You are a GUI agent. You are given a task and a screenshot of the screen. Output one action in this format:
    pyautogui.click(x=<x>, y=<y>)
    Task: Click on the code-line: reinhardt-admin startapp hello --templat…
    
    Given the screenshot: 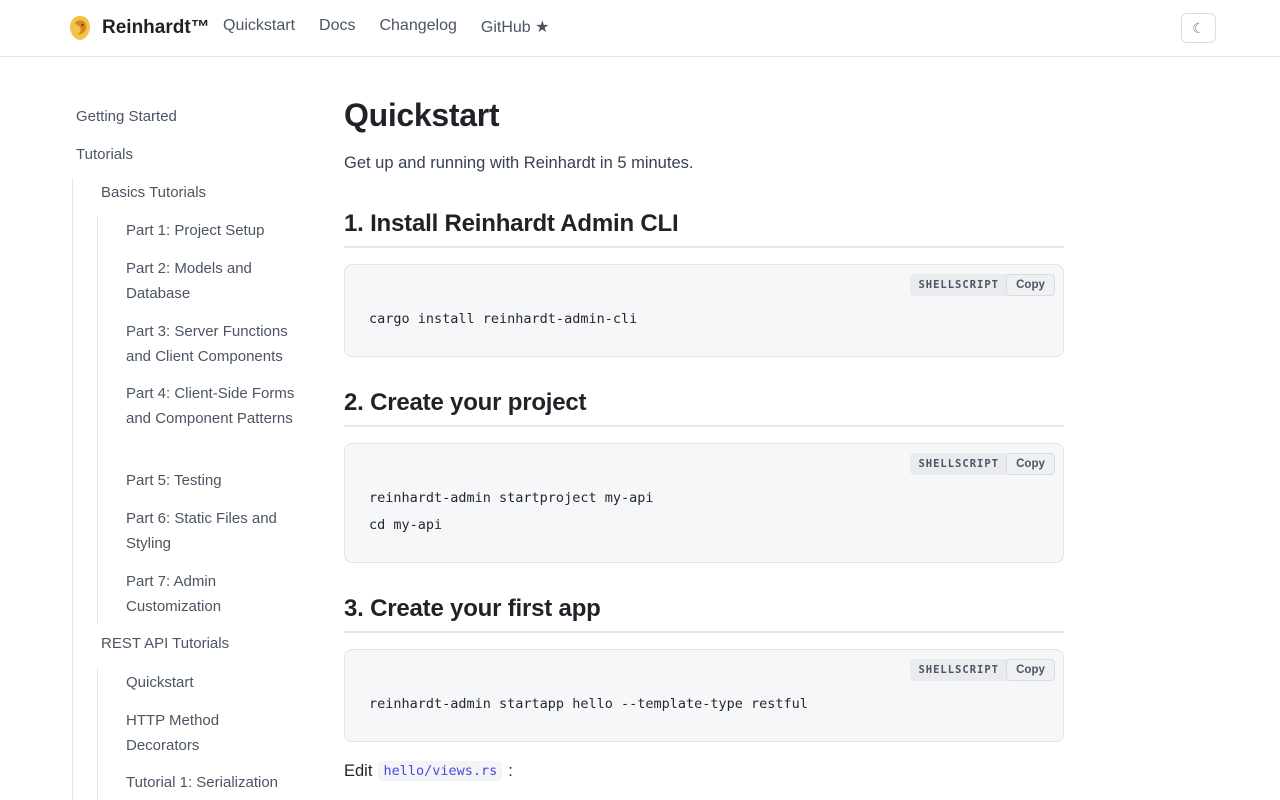 What is the action you would take?
    pyautogui.click(x=588, y=704)
    